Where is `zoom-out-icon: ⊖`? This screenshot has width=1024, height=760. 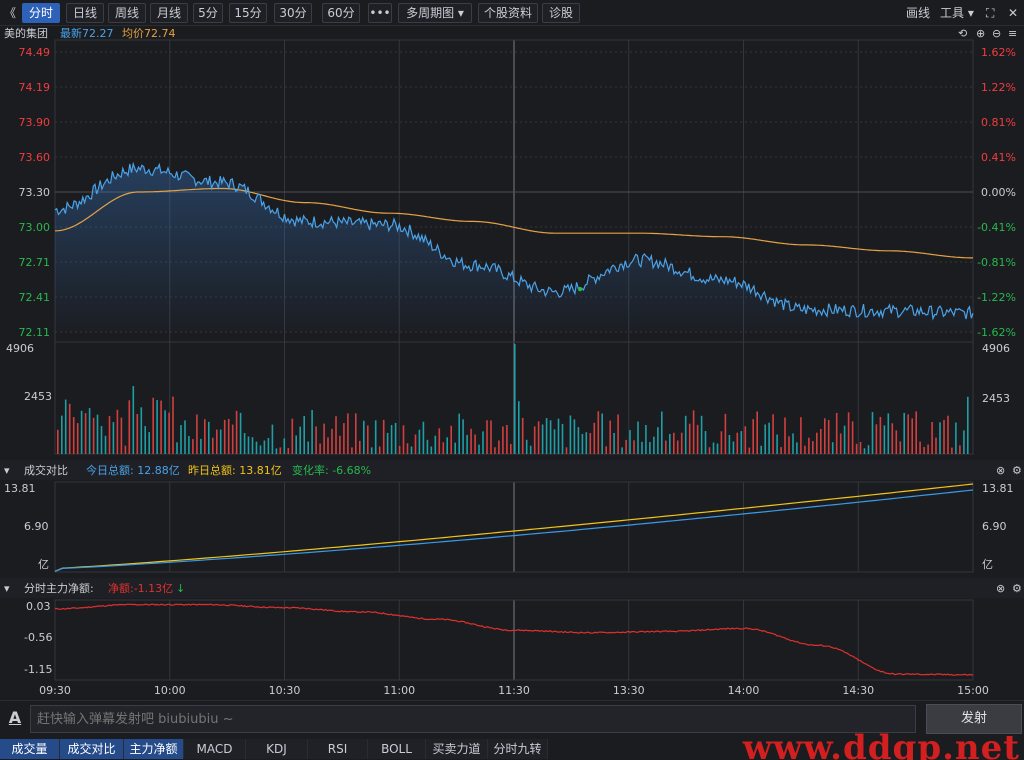
zoom-out-icon: ⊖ is located at coordinates (996, 33).